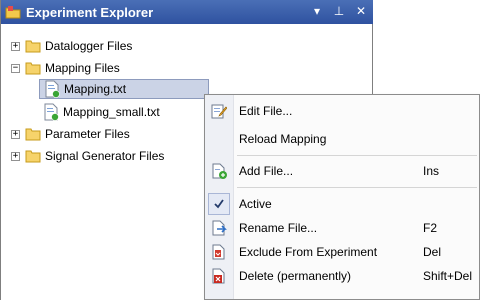 Image resolution: width=480 pixels, height=300 pixels. Describe the element at coordinates (432, 252) in the screenshot. I see `menu-item-shortcut: Del` at that location.